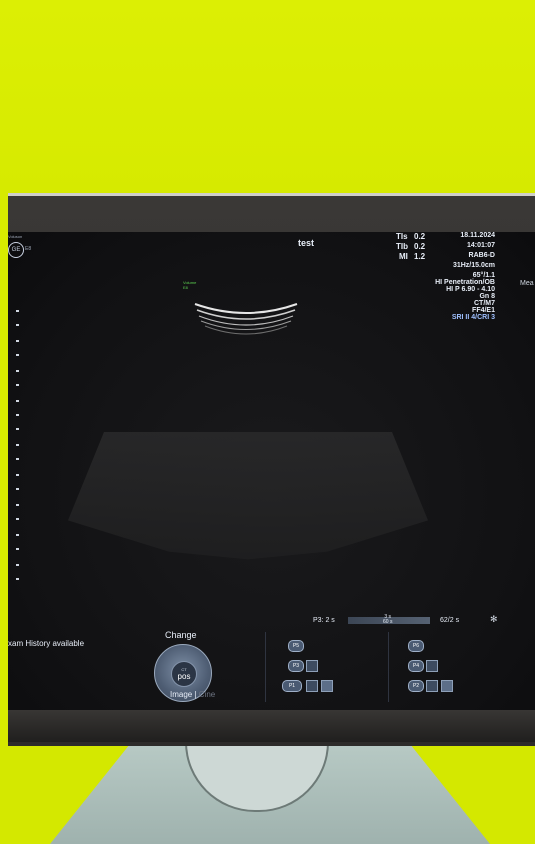 The image size is (535, 844). Describe the element at coordinates (416, 646) in the screenshot. I see `preset-p6-button: P6` at that location.